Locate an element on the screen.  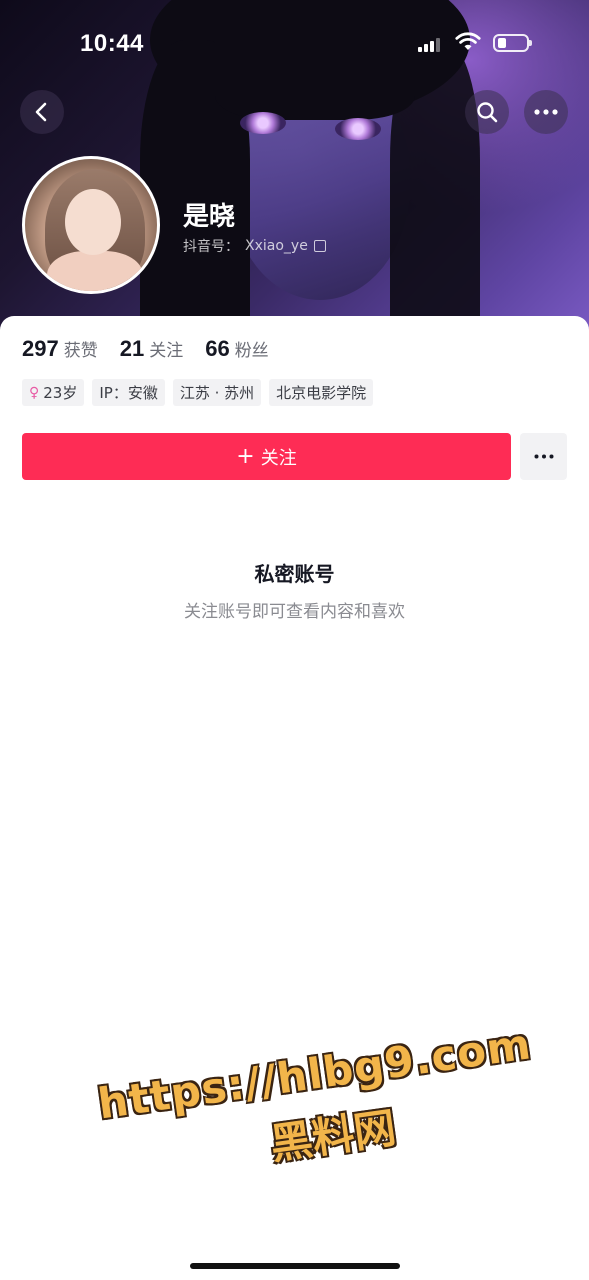
more-options-button is located at coordinates (546, 112).